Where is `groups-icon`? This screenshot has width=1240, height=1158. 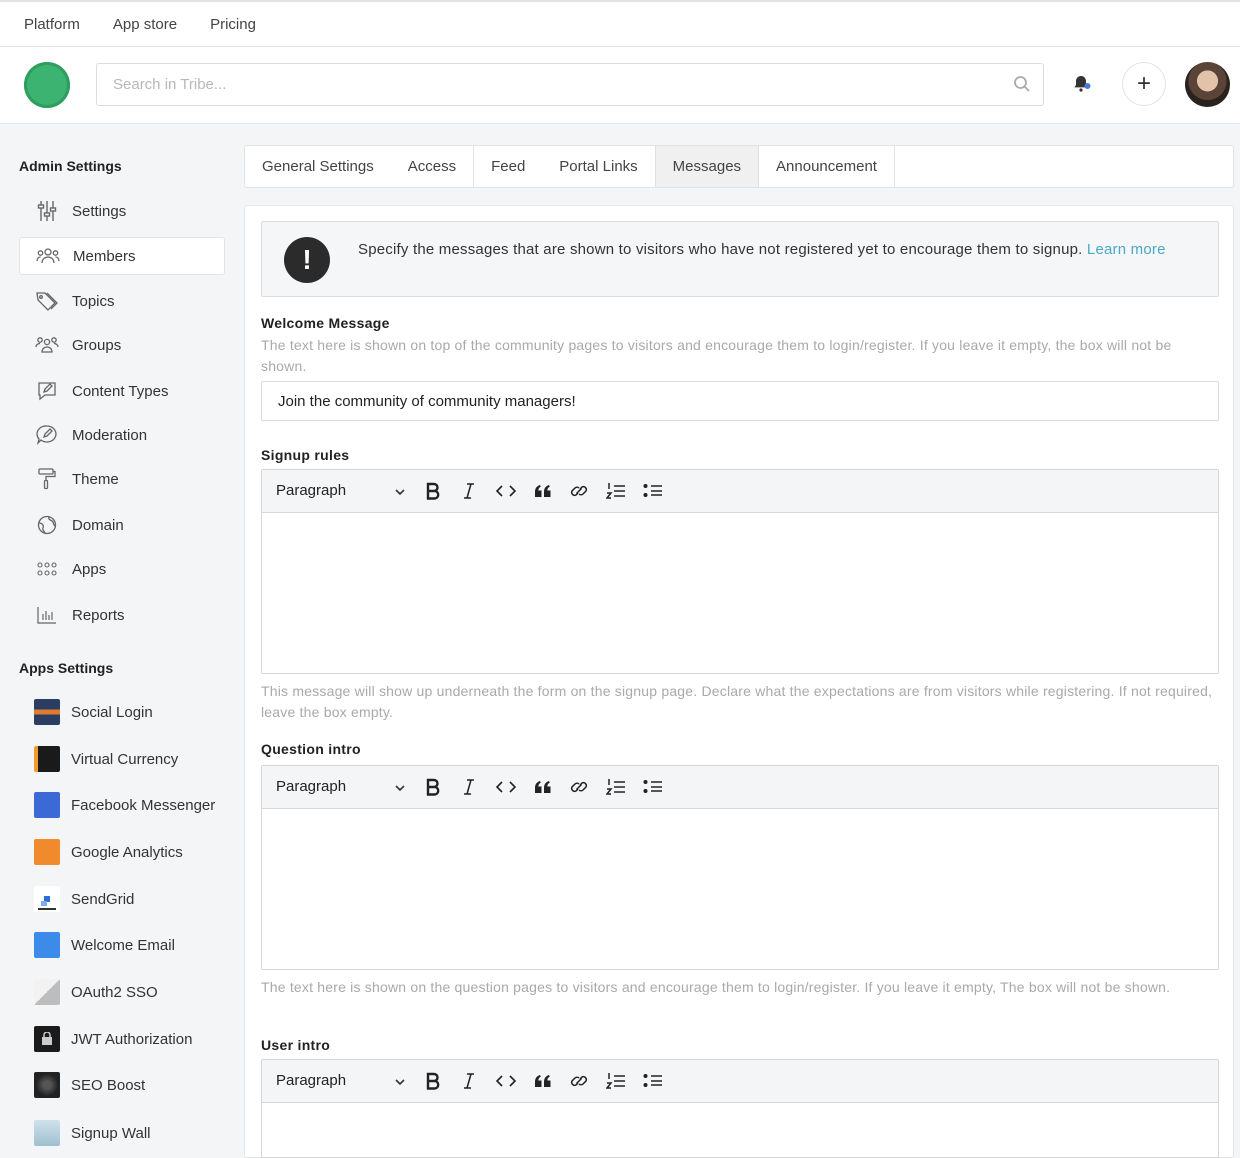 groups-icon is located at coordinates (47, 345).